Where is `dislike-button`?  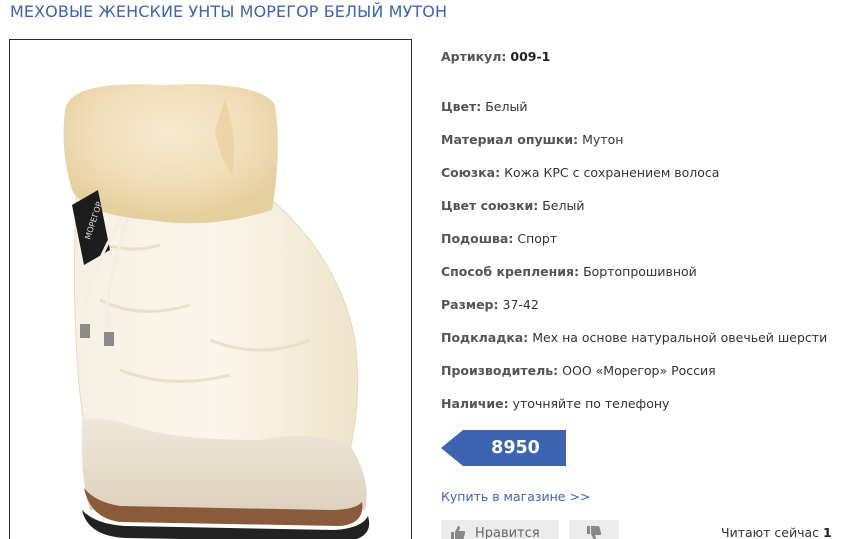
dislike-button is located at coordinates (594, 529).